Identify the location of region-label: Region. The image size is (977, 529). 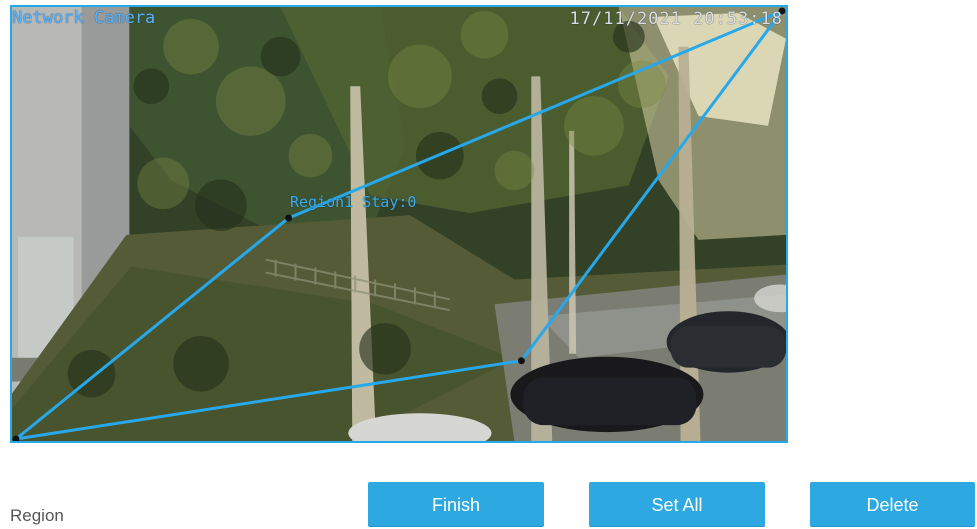
(37, 515).